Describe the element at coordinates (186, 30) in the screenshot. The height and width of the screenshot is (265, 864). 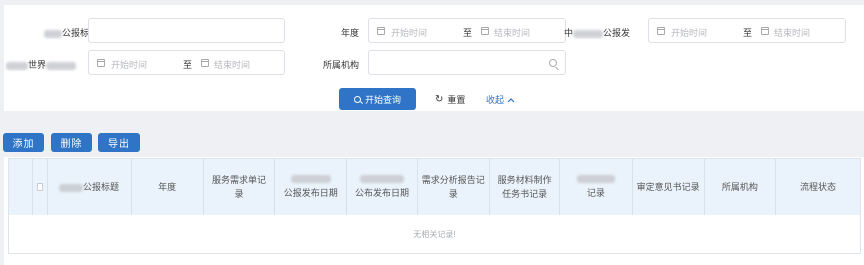
I see `title-input` at that location.